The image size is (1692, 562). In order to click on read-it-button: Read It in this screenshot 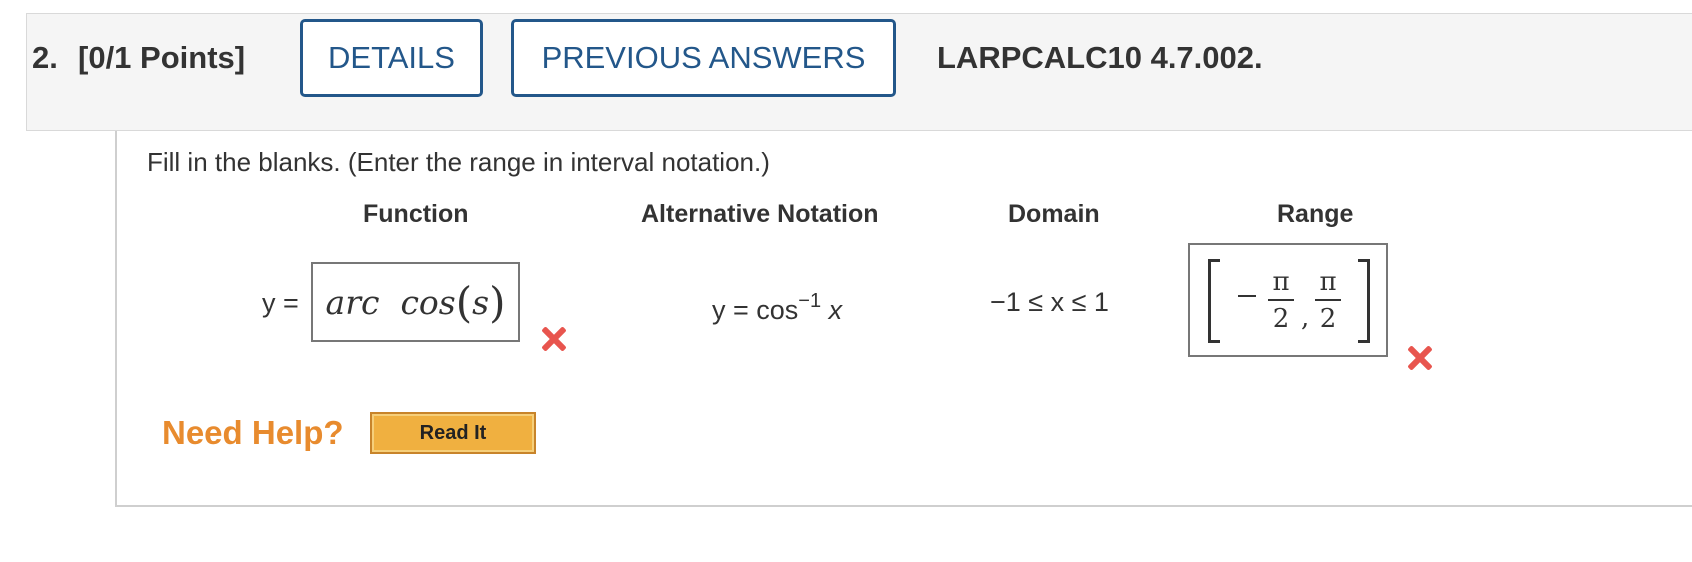, I will do `click(453, 433)`.